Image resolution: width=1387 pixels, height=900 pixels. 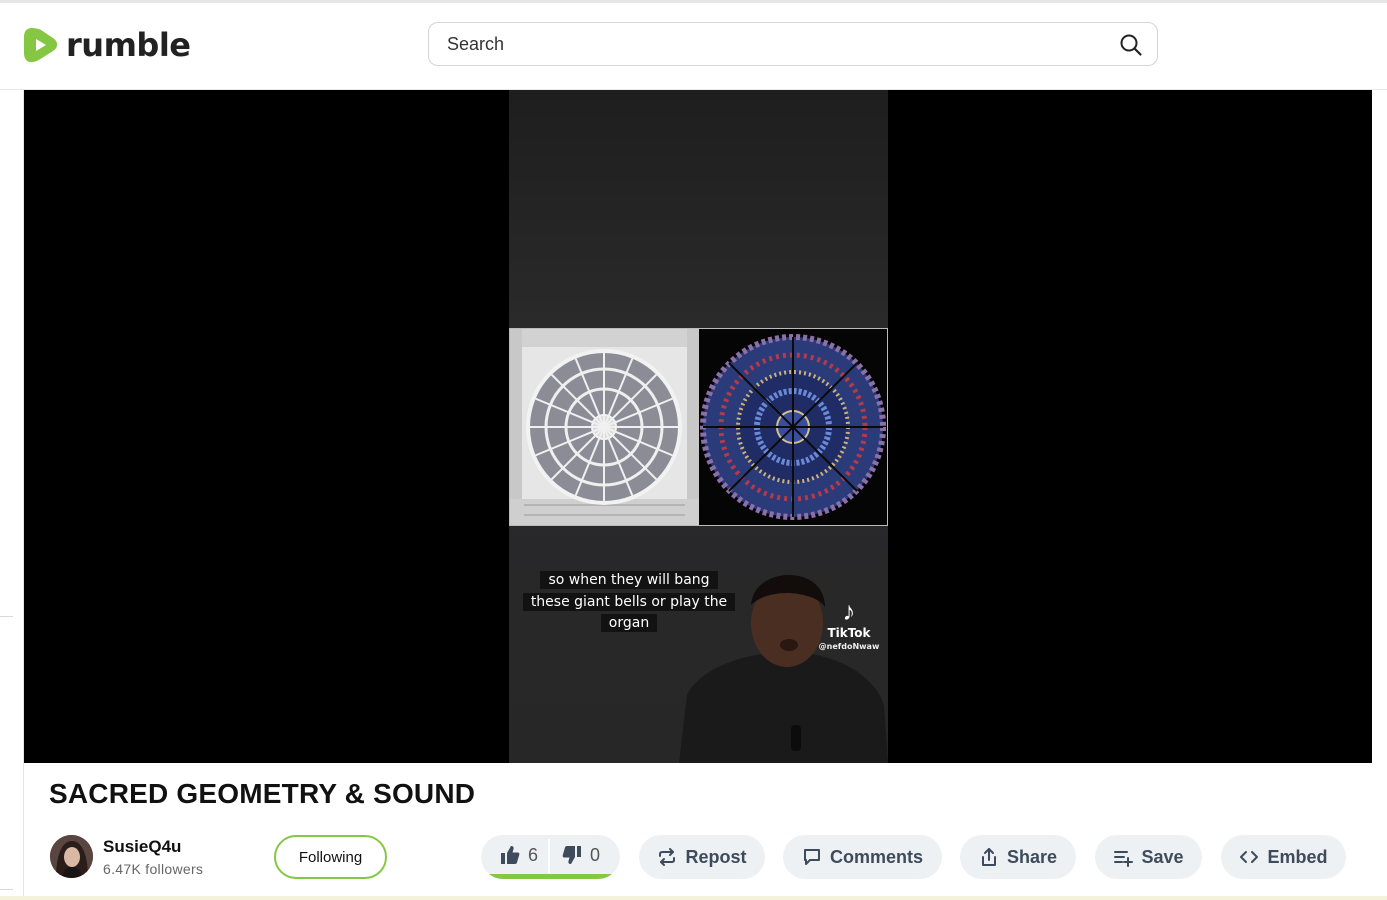 I want to click on vote-control: 6 0, so click(x=550, y=857).